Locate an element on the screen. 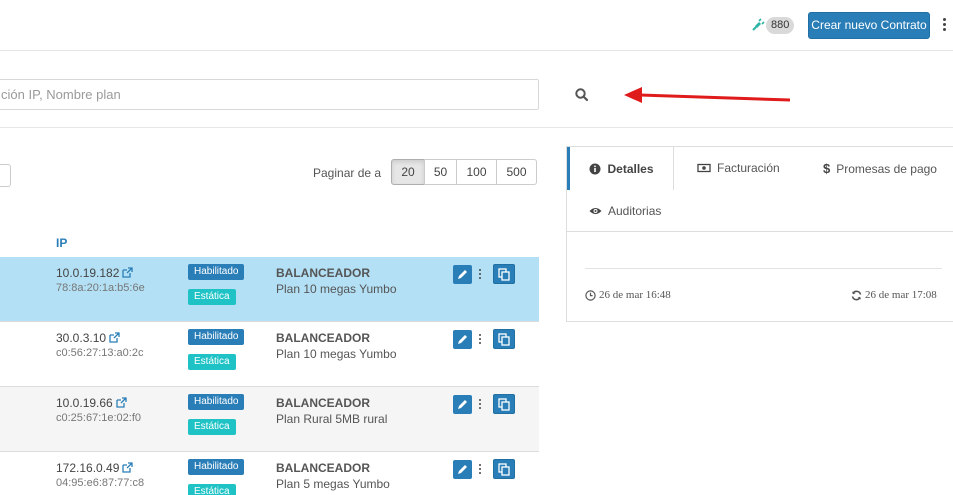 The height and width of the screenshot is (495, 953). tab-auditorias-label: Auditorias is located at coordinates (635, 211).